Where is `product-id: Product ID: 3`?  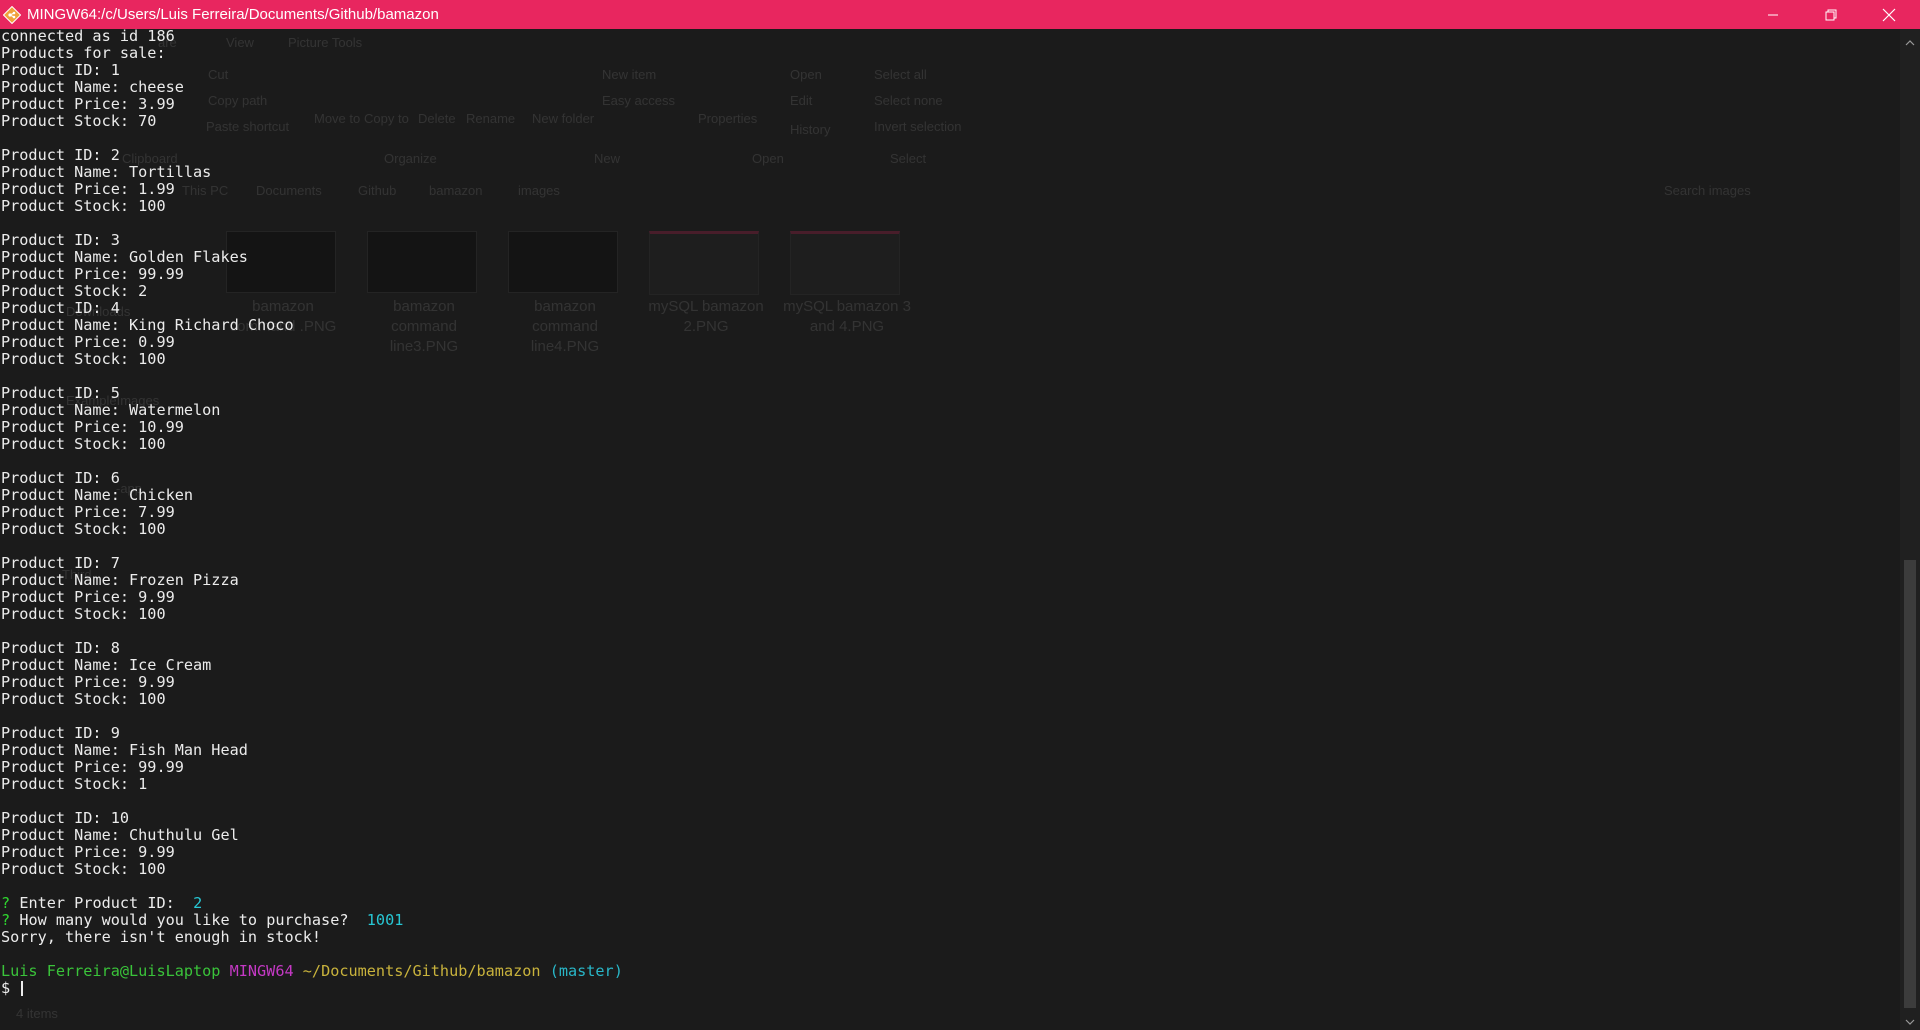
product-id: Product ID: 3 is located at coordinates (60, 240).